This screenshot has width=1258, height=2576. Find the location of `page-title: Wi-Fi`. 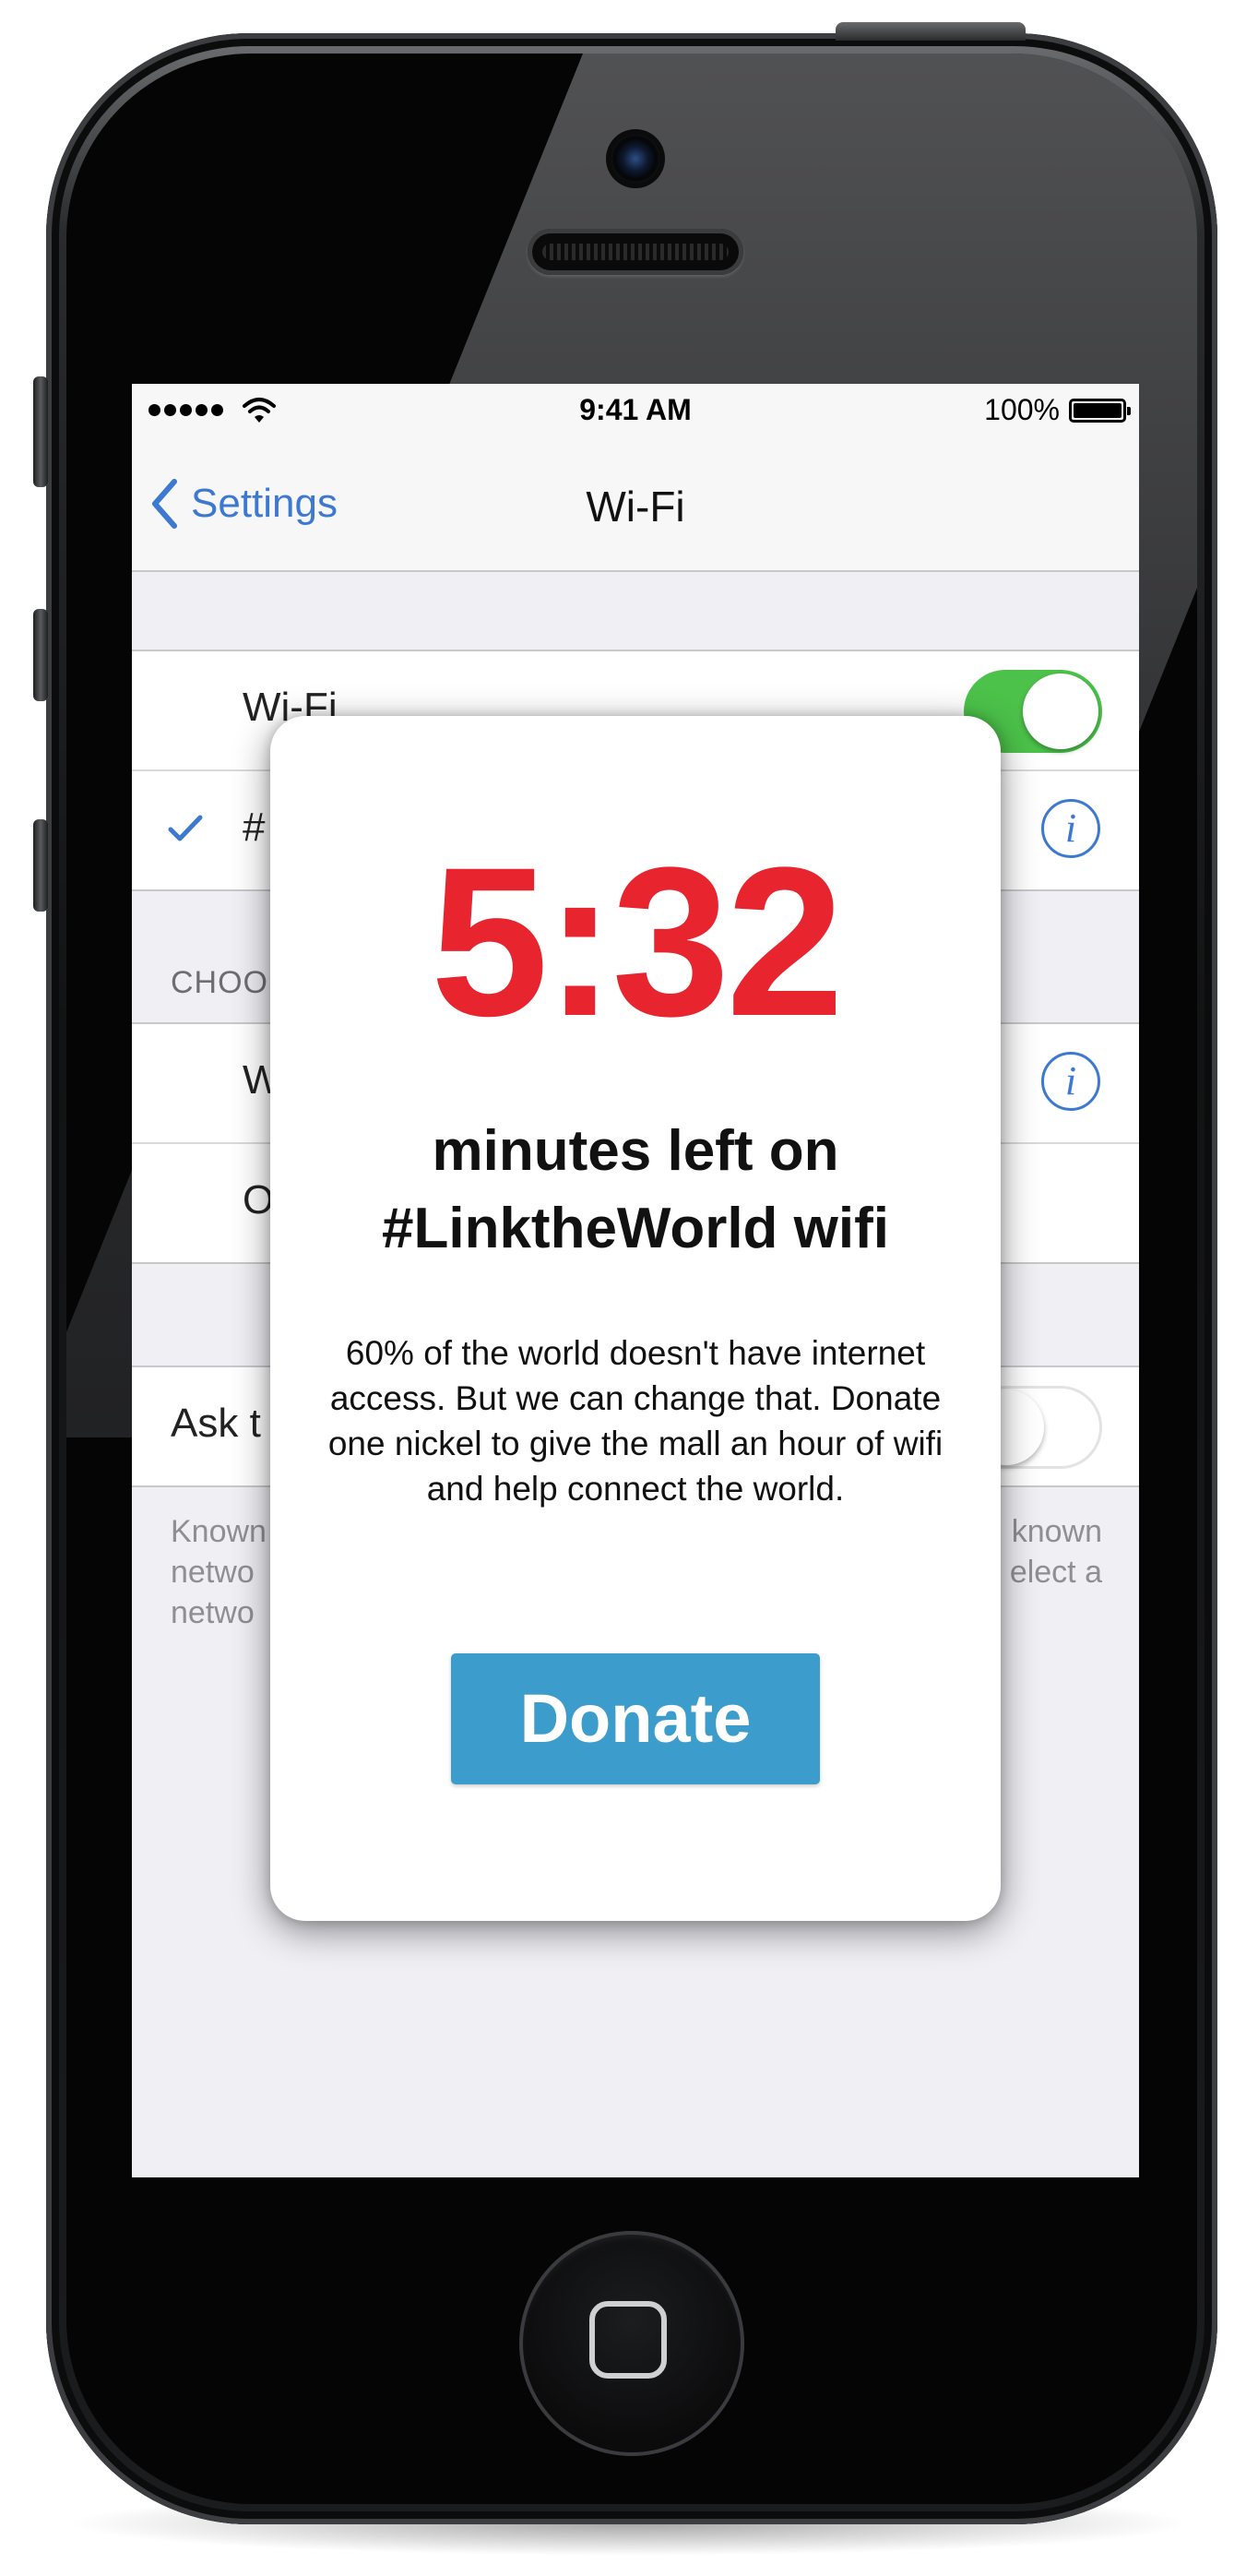

page-title: Wi-Fi is located at coordinates (635, 507).